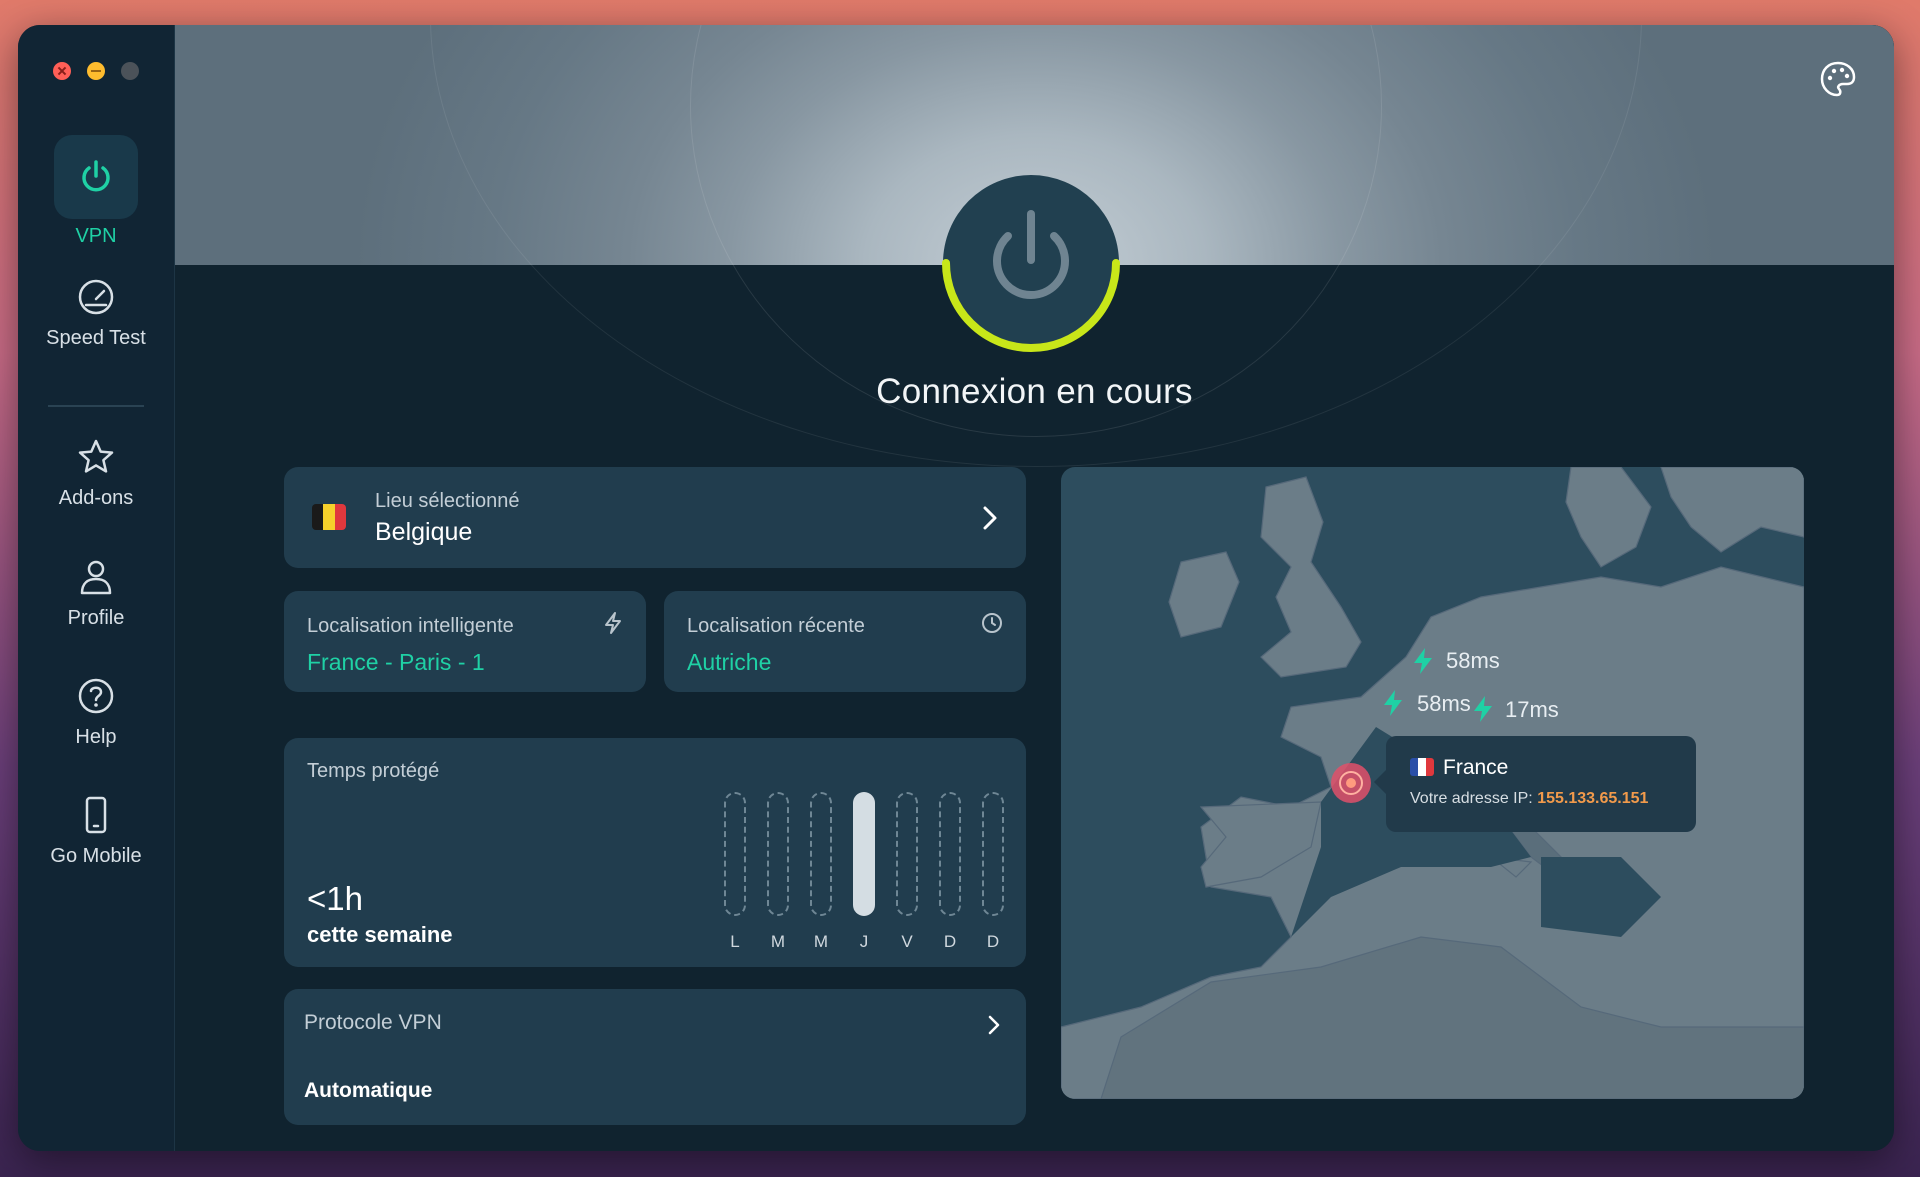  I want to click on protected-time-card: Temps protégé <1h cette semaine L M M J V D D, so click(655, 852).